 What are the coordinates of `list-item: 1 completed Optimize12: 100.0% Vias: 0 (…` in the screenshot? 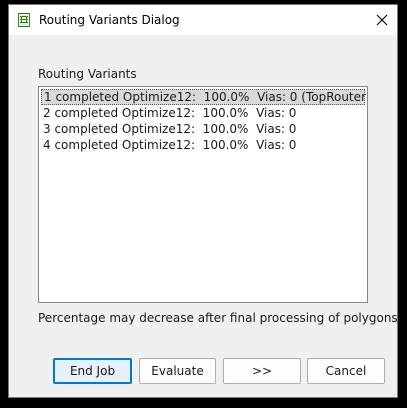 It's located at (204, 97).